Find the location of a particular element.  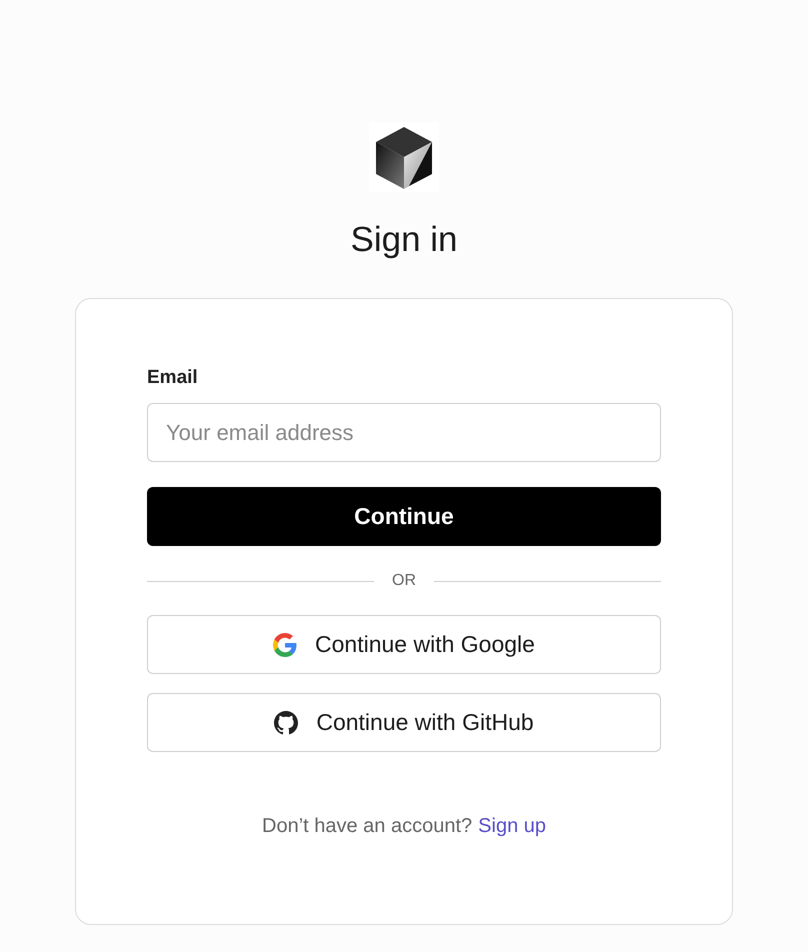

github-icon is located at coordinates (286, 722).